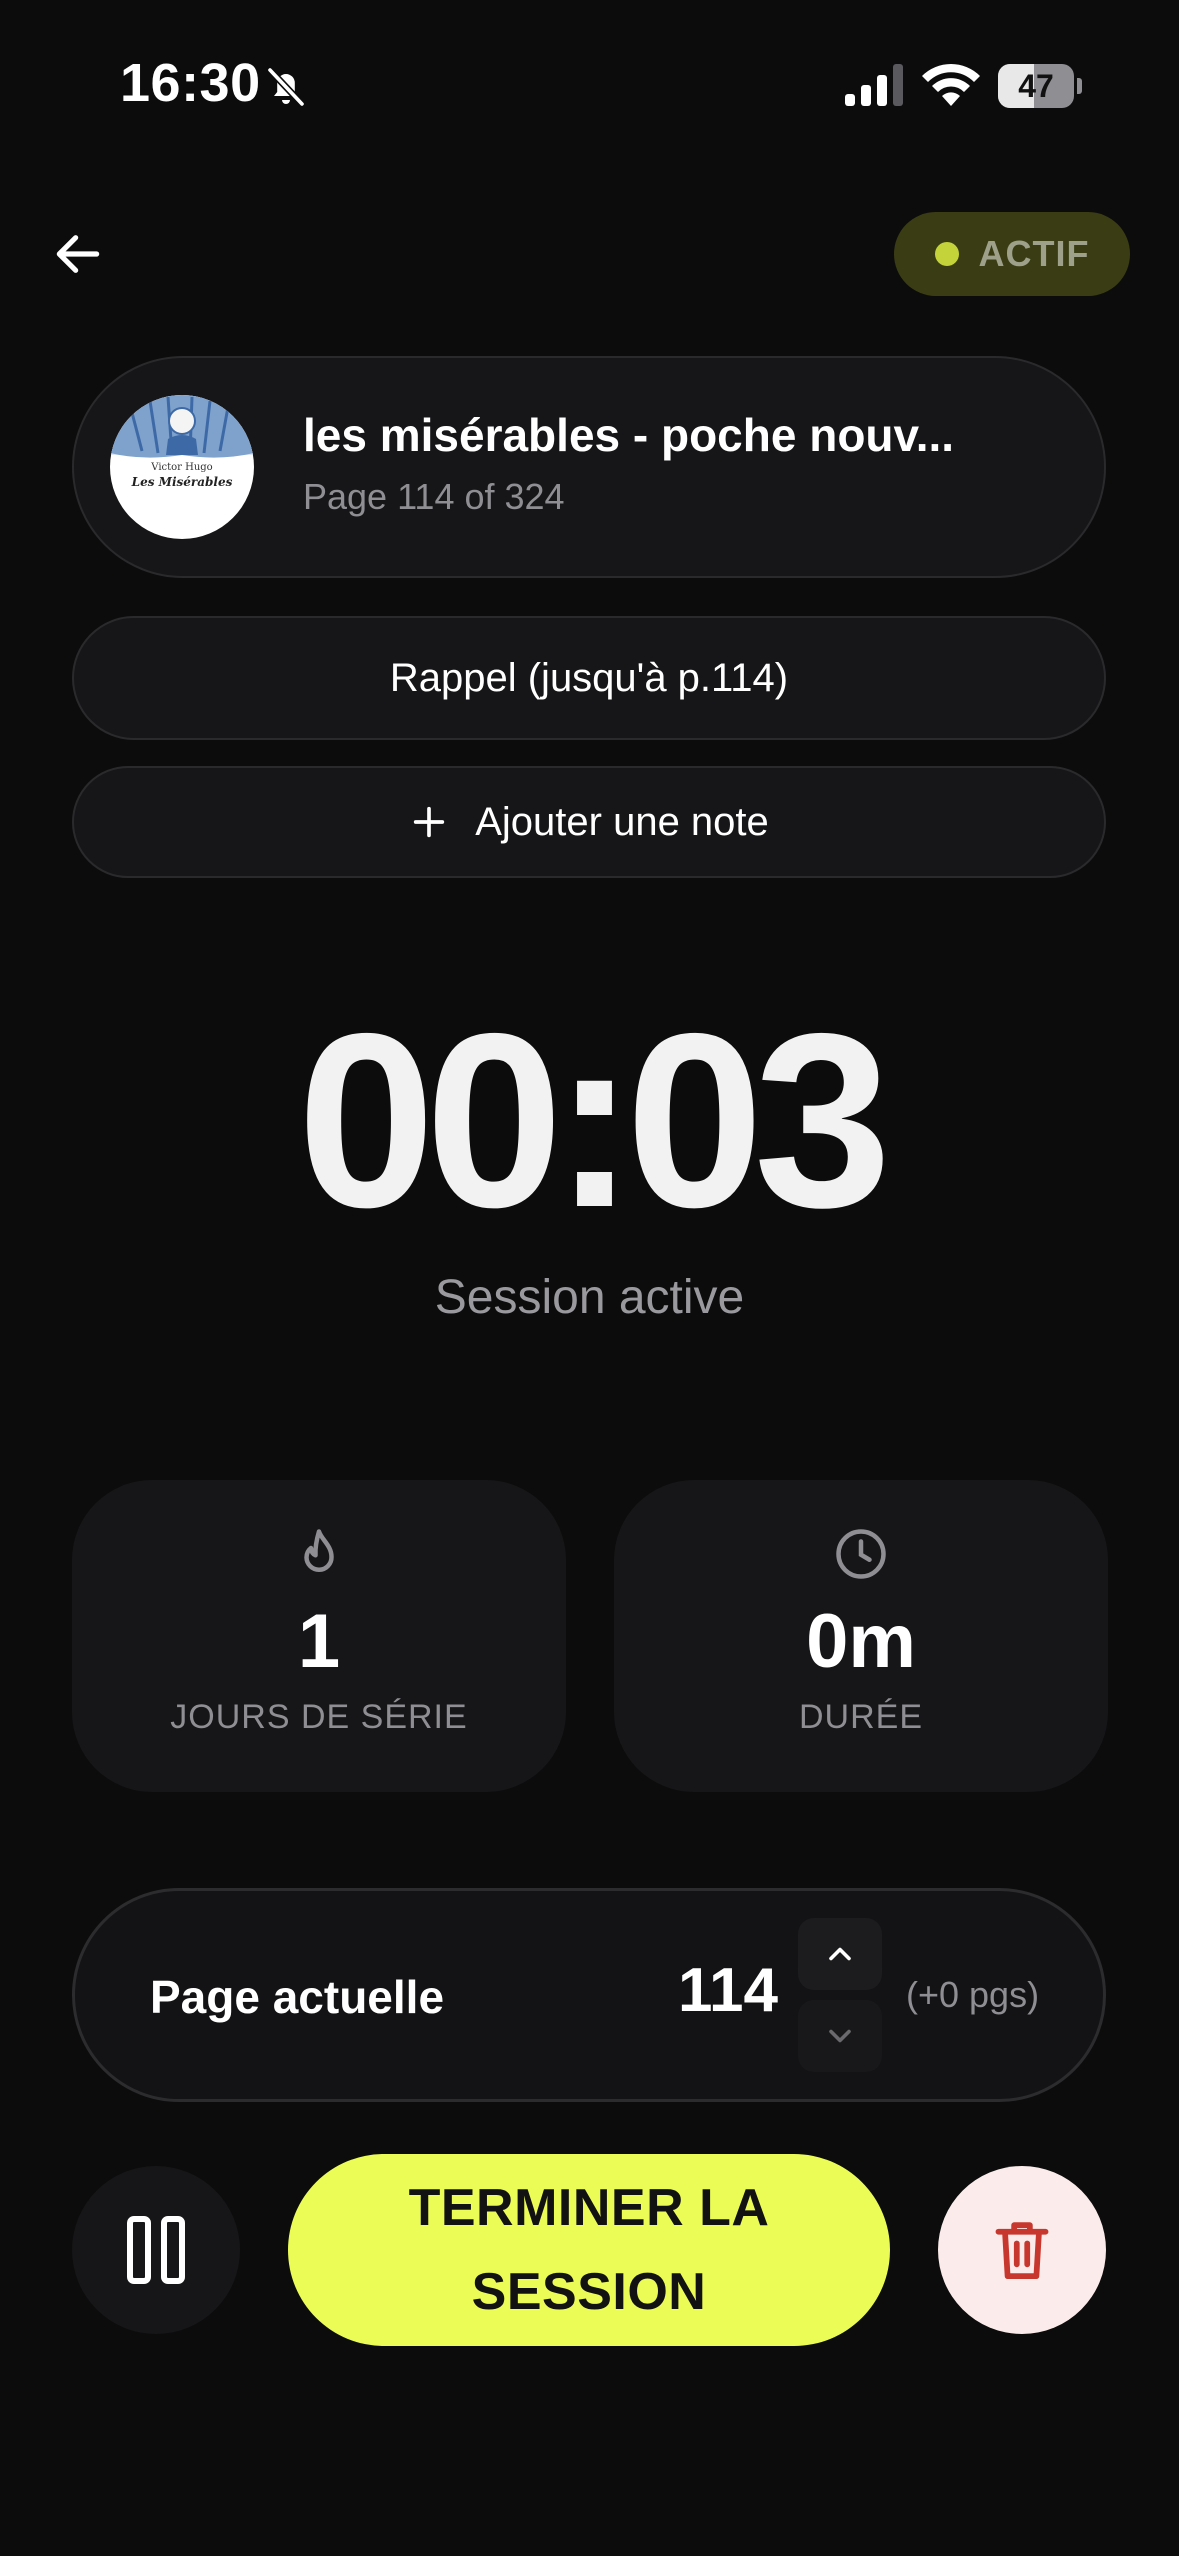 The width and height of the screenshot is (1179, 2556). I want to click on flame-icon, so click(319, 1550).